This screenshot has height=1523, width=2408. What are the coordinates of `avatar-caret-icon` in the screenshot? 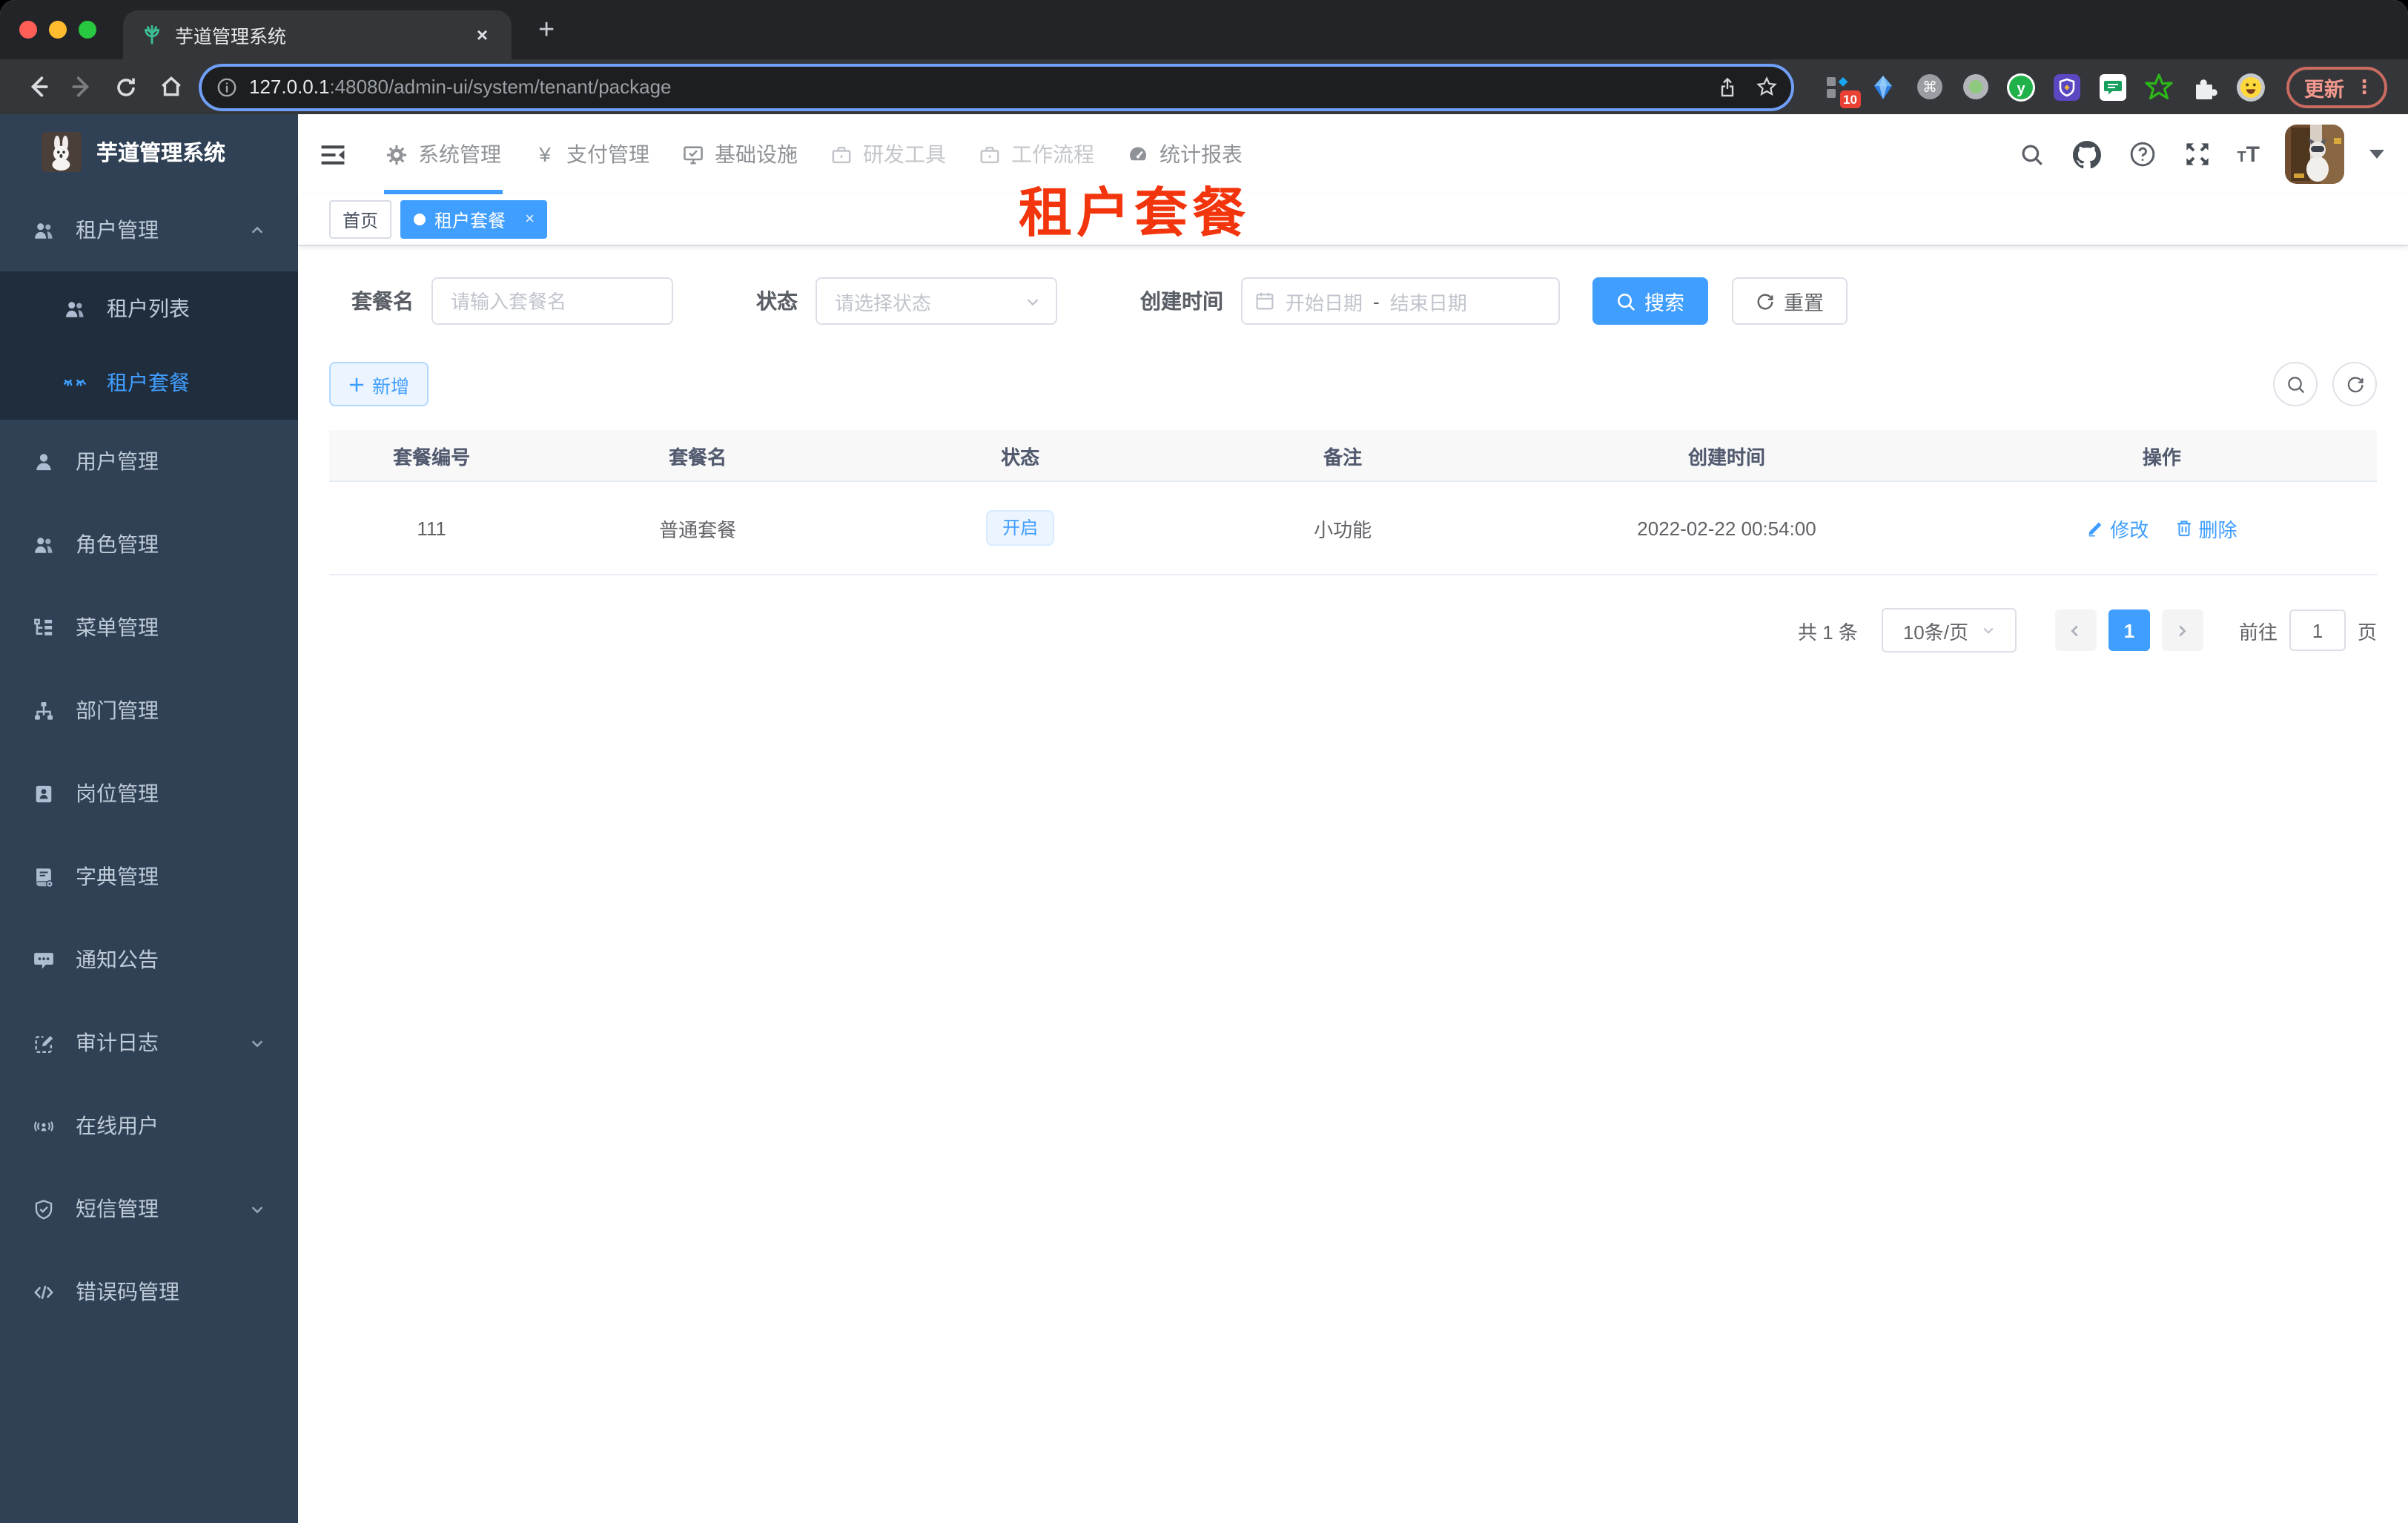 It's located at (2376, 154).